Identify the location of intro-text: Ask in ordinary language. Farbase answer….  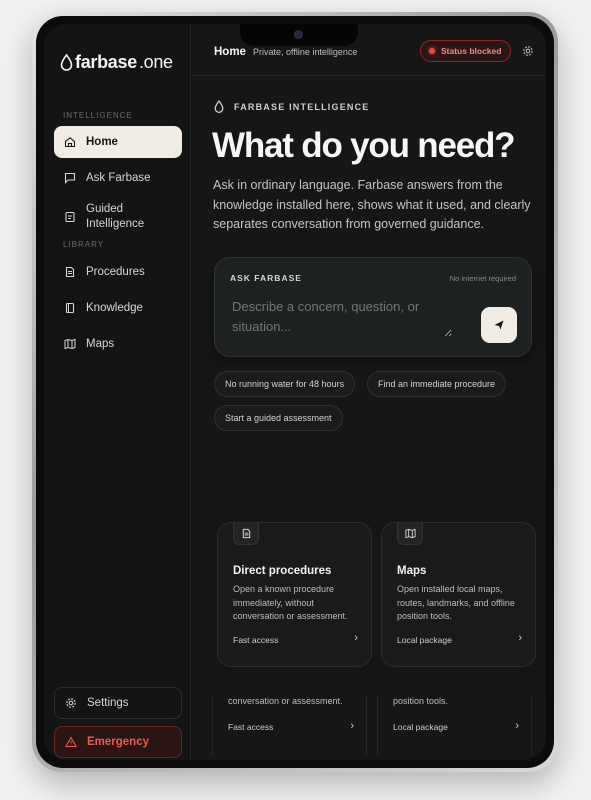
(372, 204).